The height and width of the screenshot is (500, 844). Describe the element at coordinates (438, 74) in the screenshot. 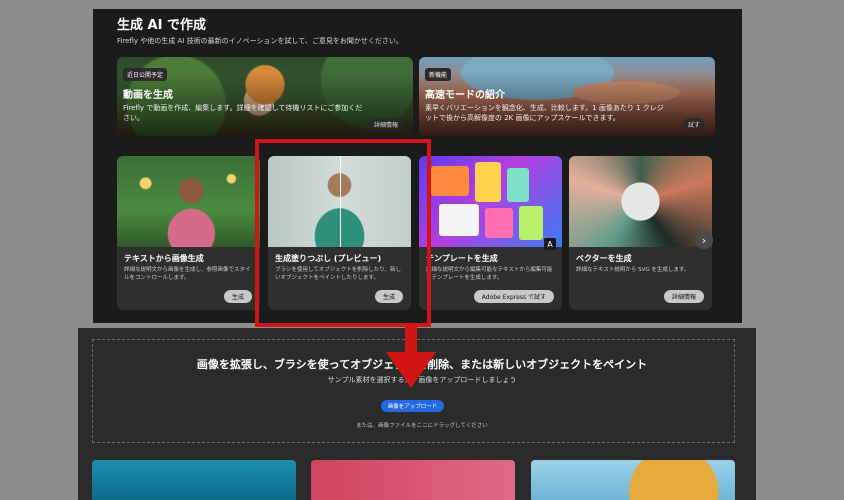

I see `new-feature-badge: 新機能` at that location.